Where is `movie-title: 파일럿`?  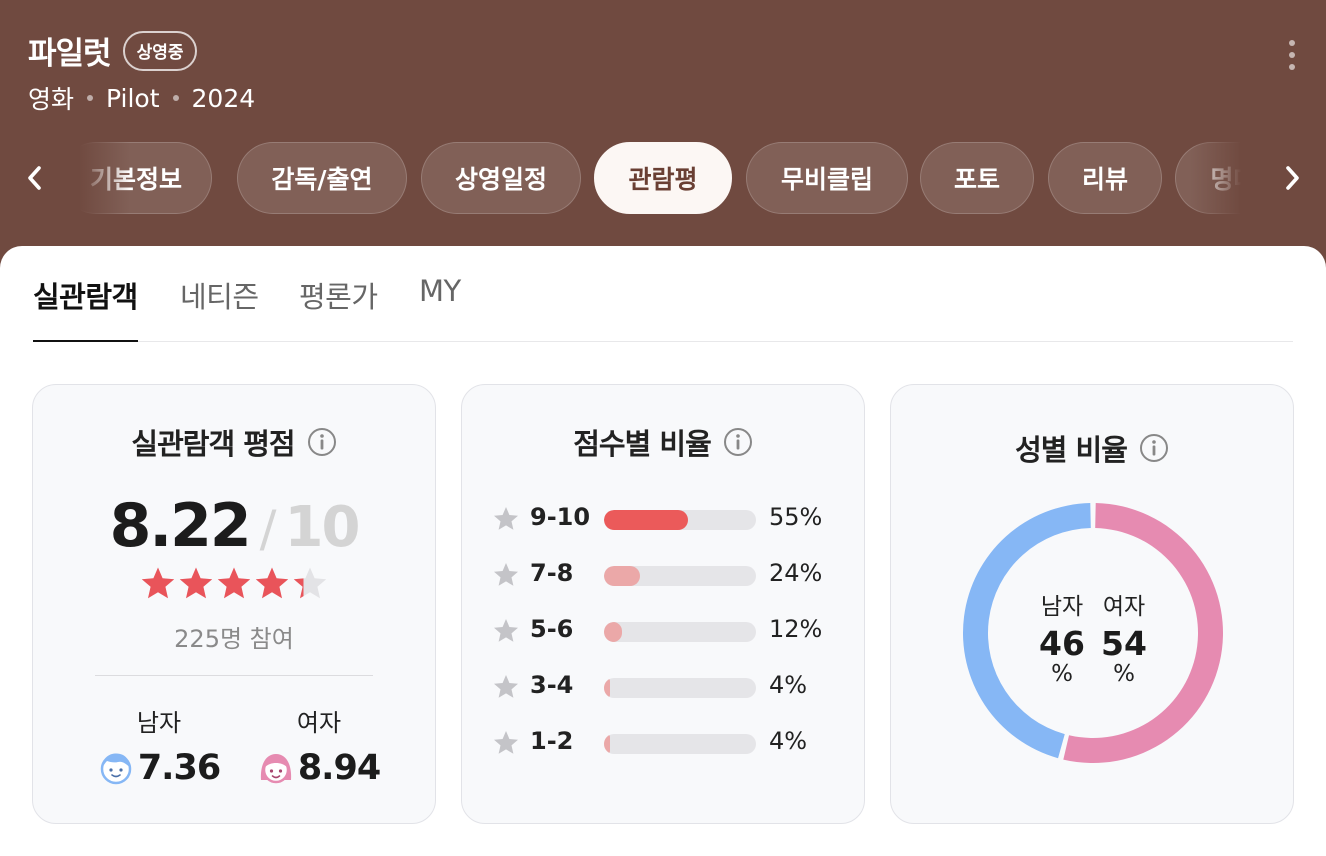 movie-title: 파일럿 is located at coordinates (70, 54).